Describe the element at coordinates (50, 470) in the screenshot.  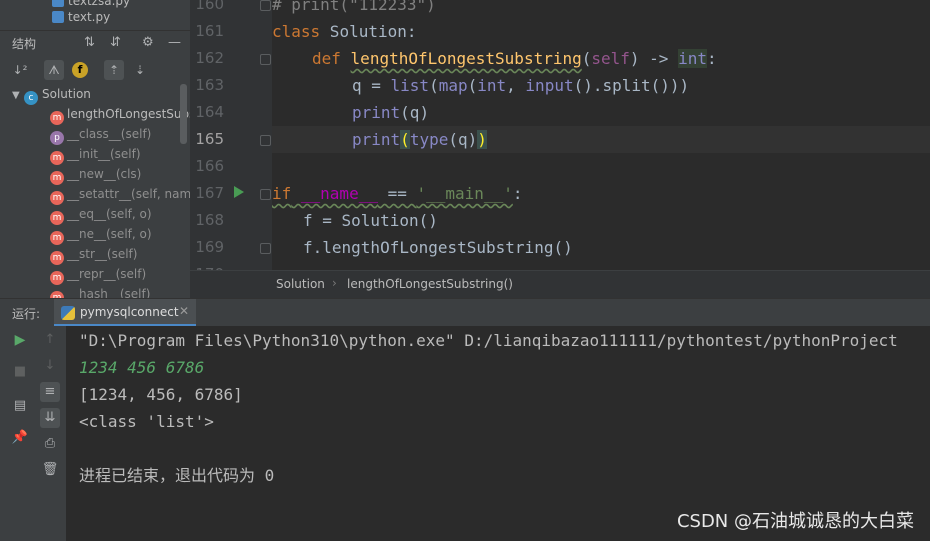
I see `trash-icon: 🗑` at that location.